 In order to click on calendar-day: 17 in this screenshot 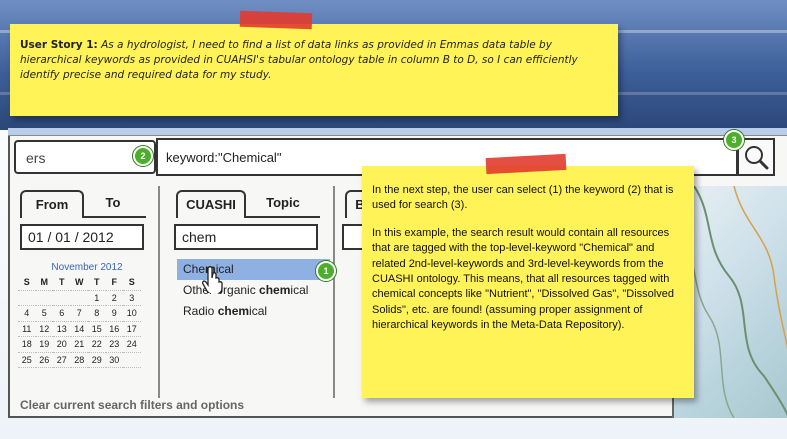, I will do `click(132, 329)`.